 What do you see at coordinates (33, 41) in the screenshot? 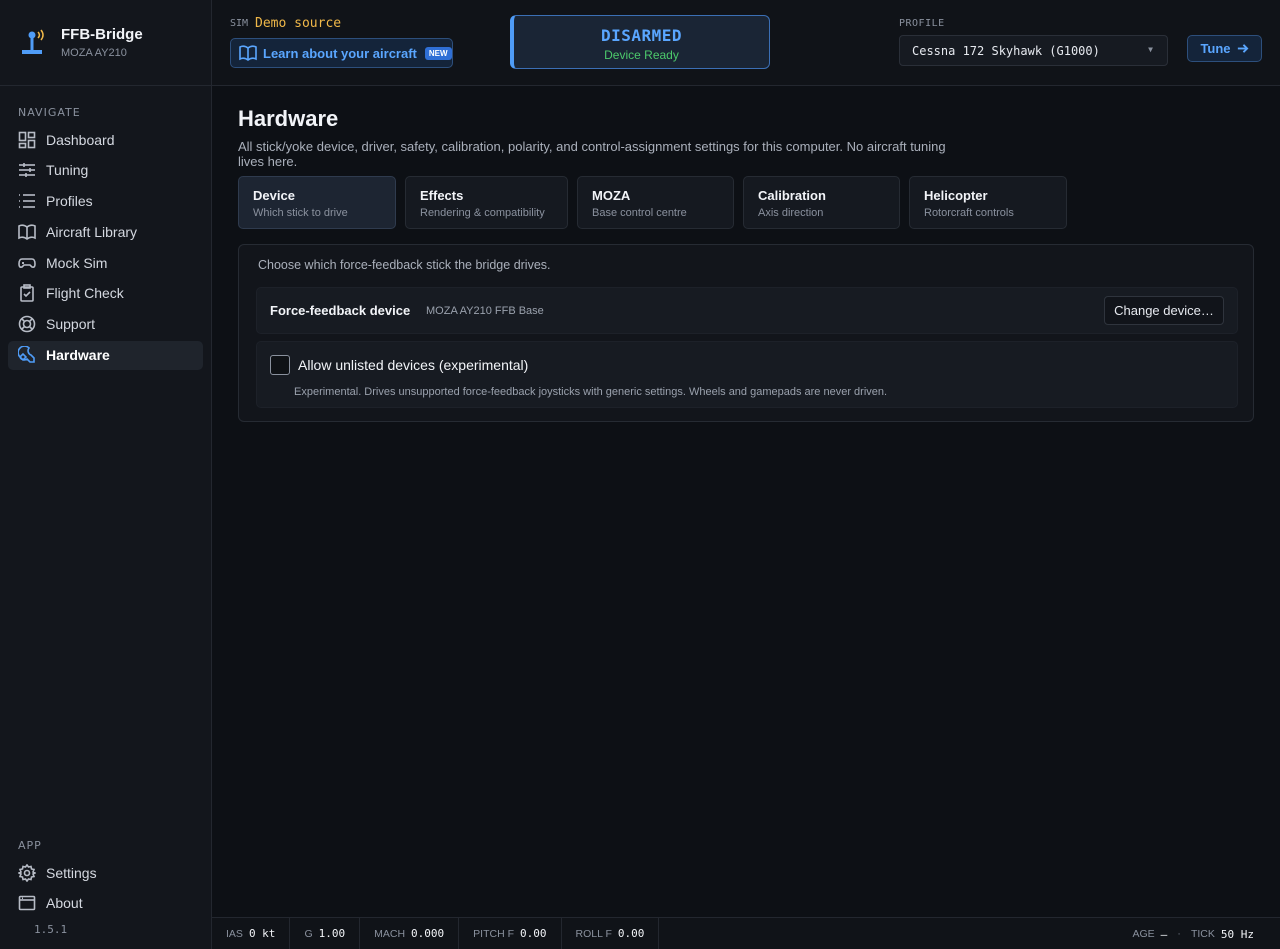
I see `joystick-logo-icon` at bounding box center [33, 41].